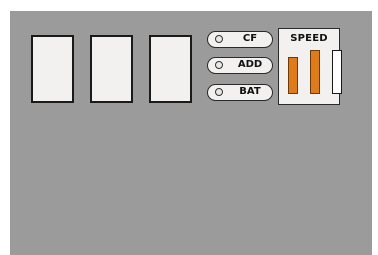  I want to click on indicator-cf: CF, so click(240, 39).